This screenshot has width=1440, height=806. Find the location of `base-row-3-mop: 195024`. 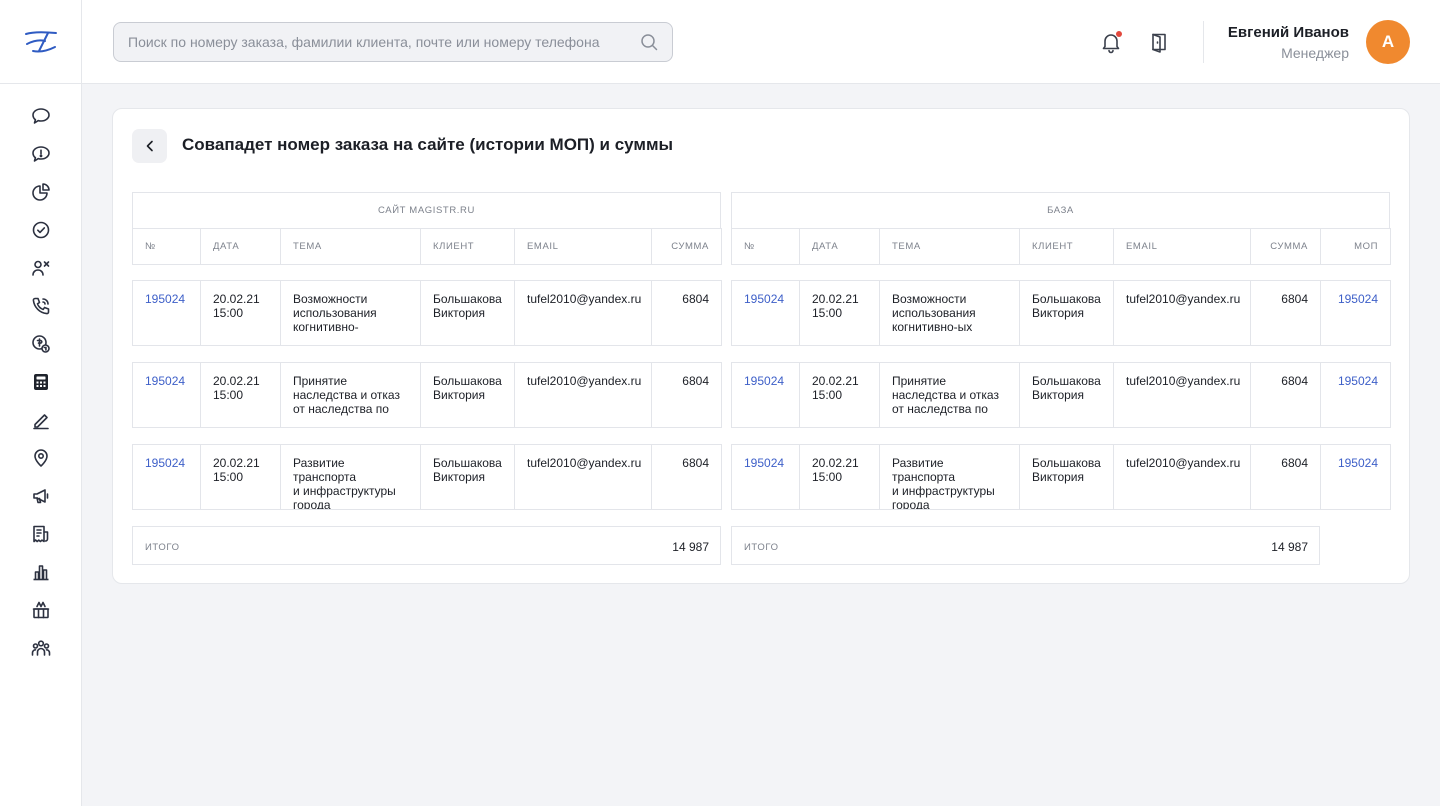

base-row-3-mop: 195024 is located at coordinates (1355, 477).